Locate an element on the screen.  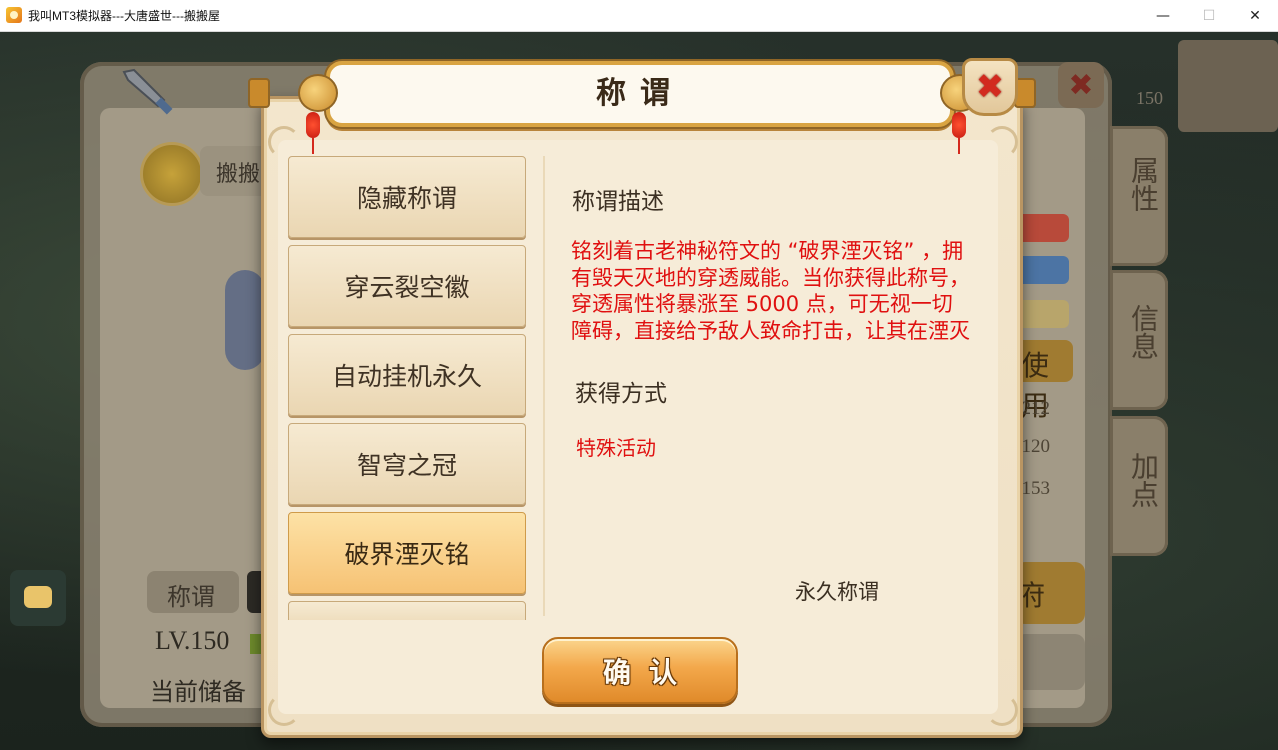
description-heading: 称谓描述 is located at coordinates (618, 202).